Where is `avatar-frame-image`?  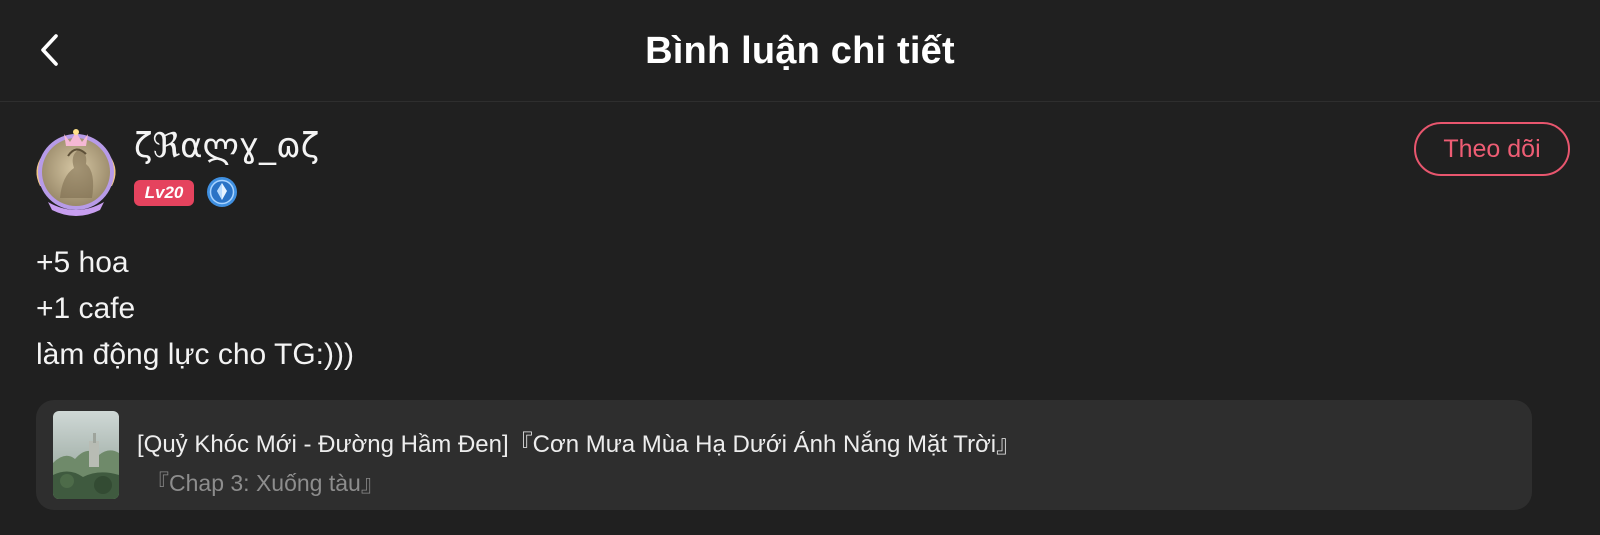
avatar-frame-image is located at coordinates (76, 172).